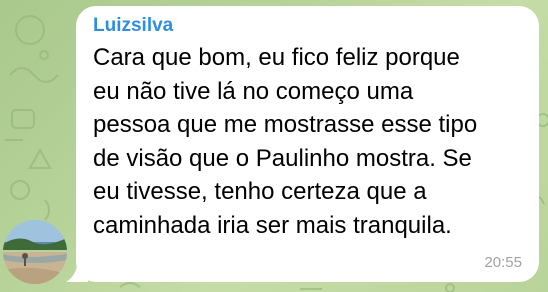 The width and height of the screenshot is (548, 292). Describe the element at coordinates (253, 91) in the screenshot. I see `message-line: eu não tive lá no começo uma` at that location.